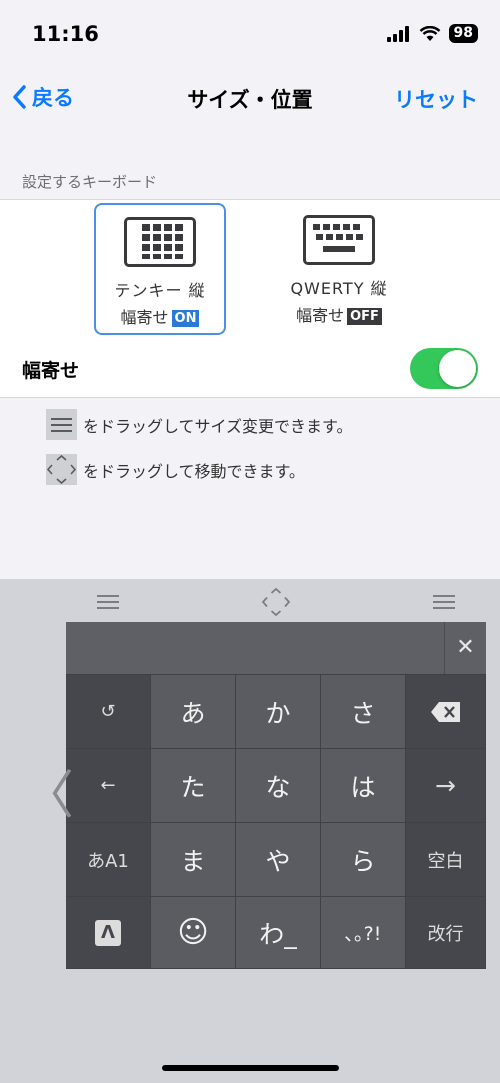 The image size is (500, 1083). Describe the element at coordinates (250, 270) in the screenshot. I see `keyboard-choice-panel: テンキー 縦 幅寄せ ON QWERTY 縦 幅寄せ OFF` at that location.